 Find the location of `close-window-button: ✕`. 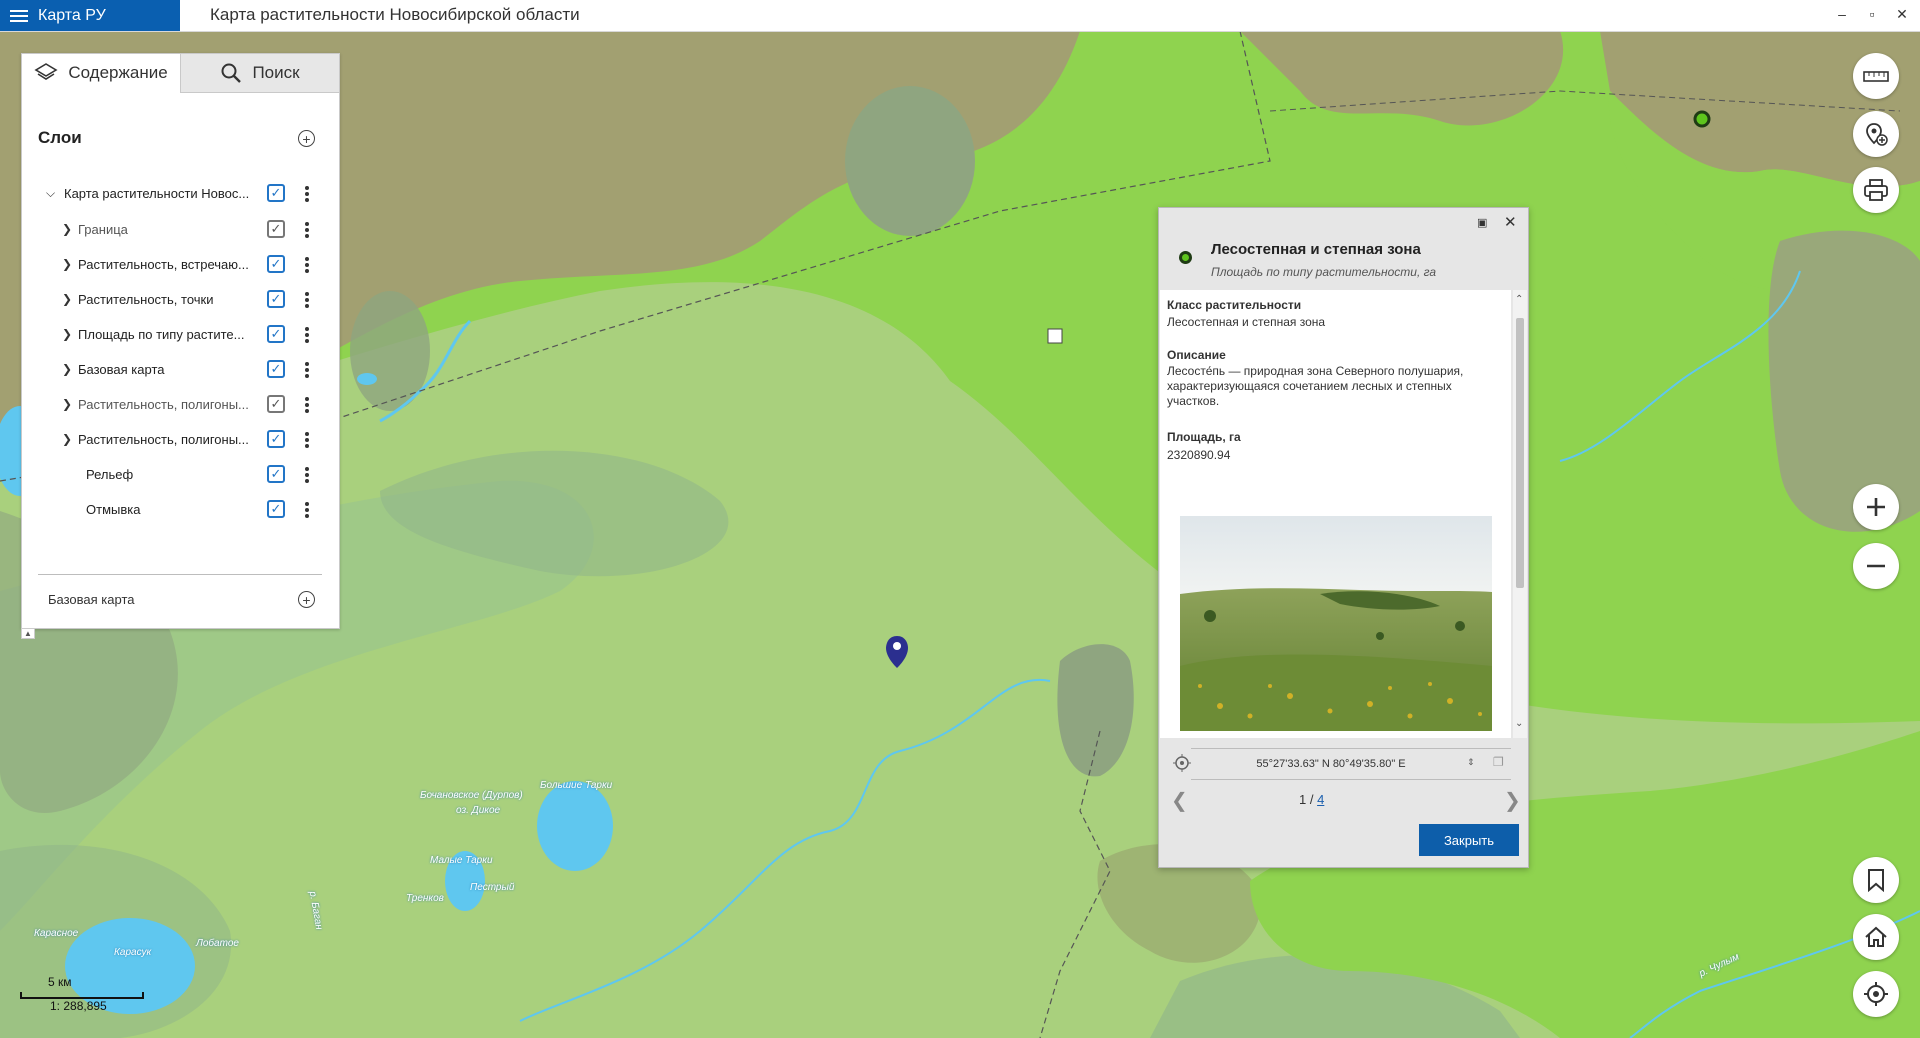

close-window-button: ✕ is located at coordinates (1902, 14).